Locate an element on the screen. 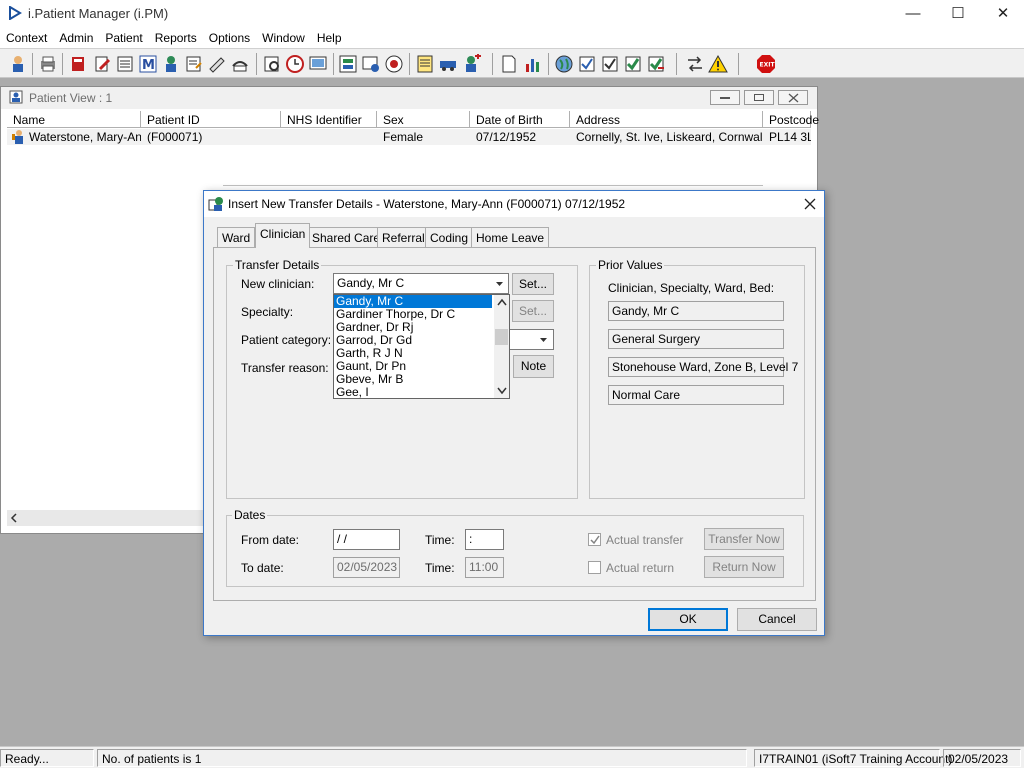  list-item: Gee, I is located at coordinates (421, 392).